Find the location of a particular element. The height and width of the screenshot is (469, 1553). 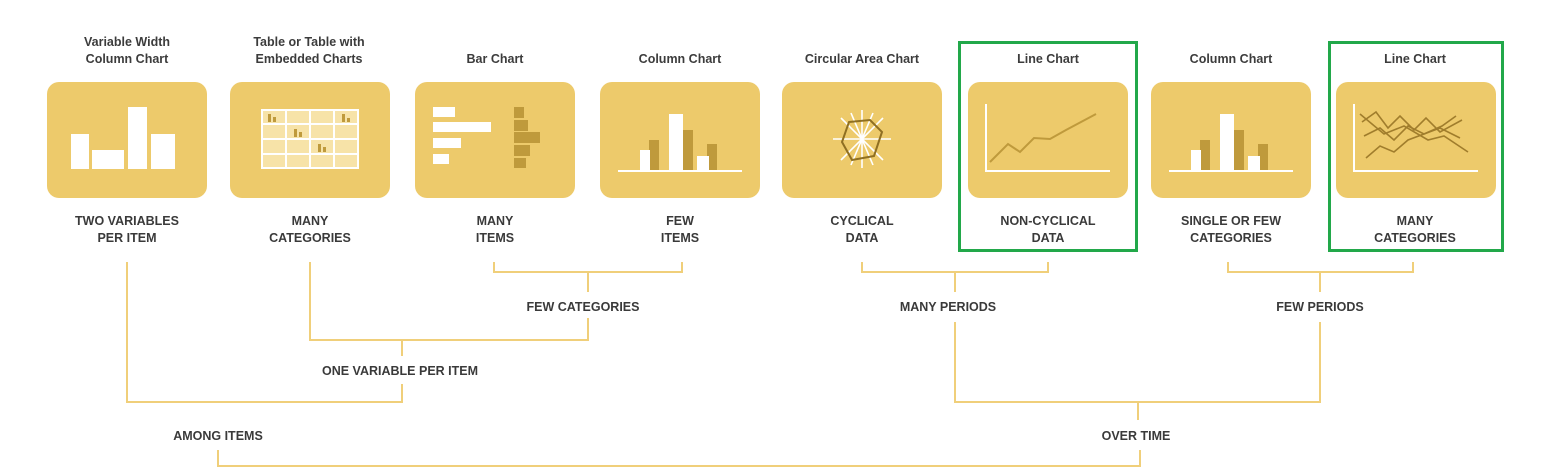

circular-area-chart-icon is located at coordinates (862, 139).